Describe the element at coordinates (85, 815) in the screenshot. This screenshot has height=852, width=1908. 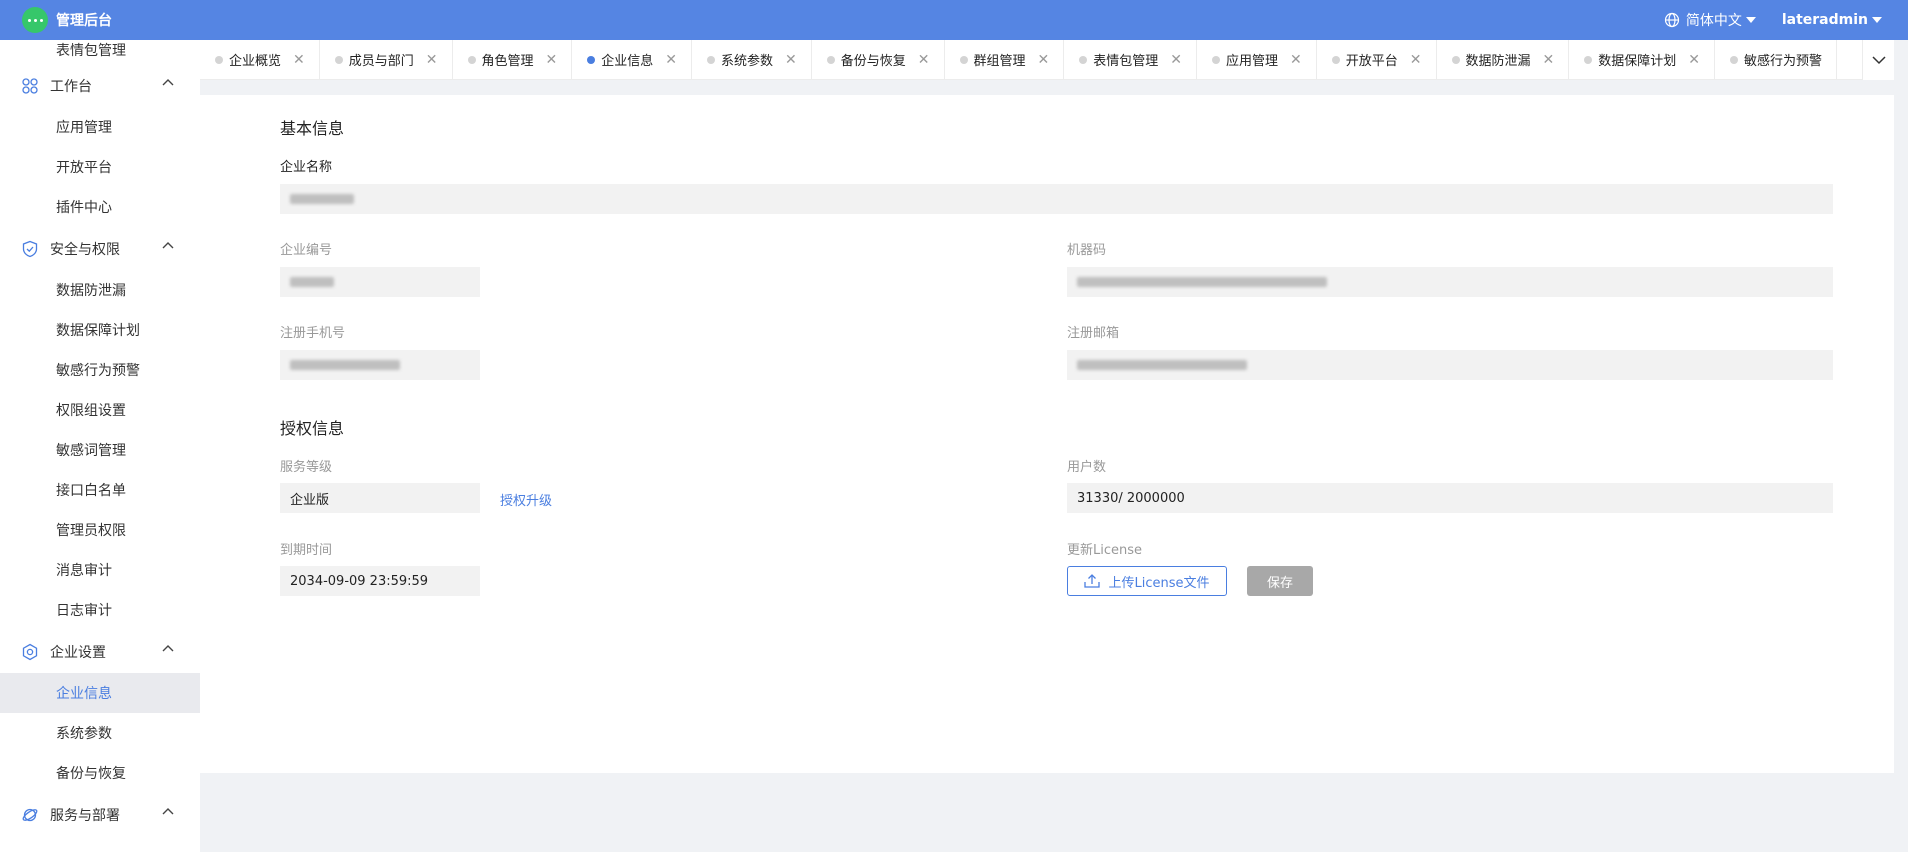
I see `sidebar-group-label: 服务与部署` at that location.